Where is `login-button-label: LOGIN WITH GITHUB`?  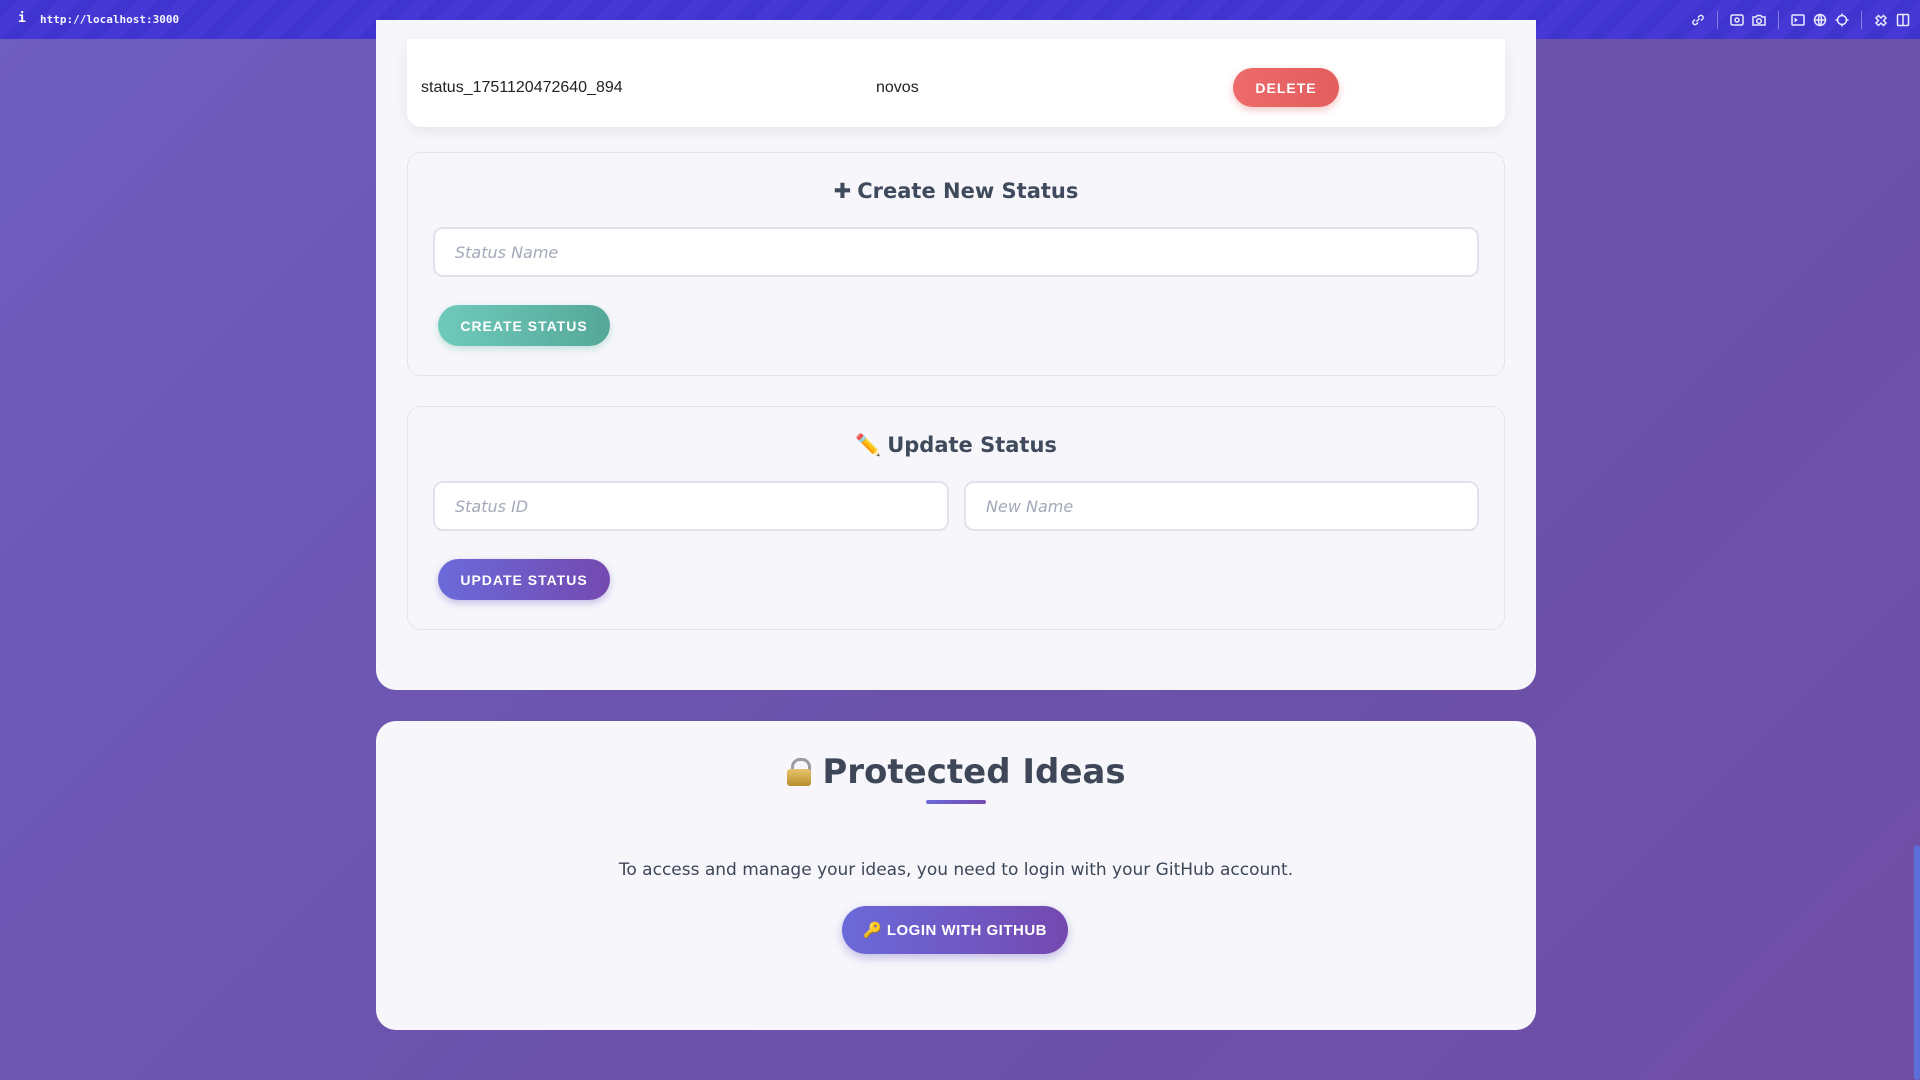
login-button-label: LOGIN WITH GITHUB is located at coordinates (966, 930).